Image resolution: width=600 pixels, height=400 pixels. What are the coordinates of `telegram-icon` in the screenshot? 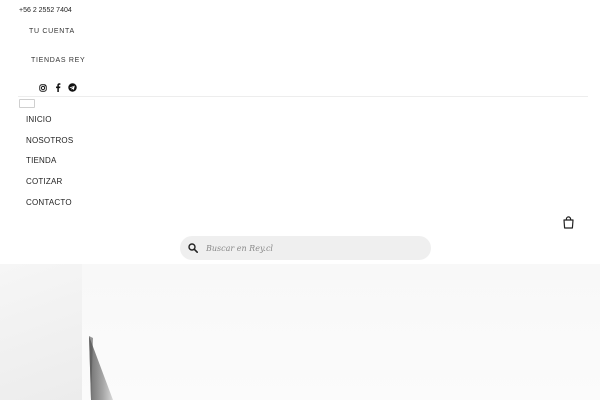 It's located at (72, 87).